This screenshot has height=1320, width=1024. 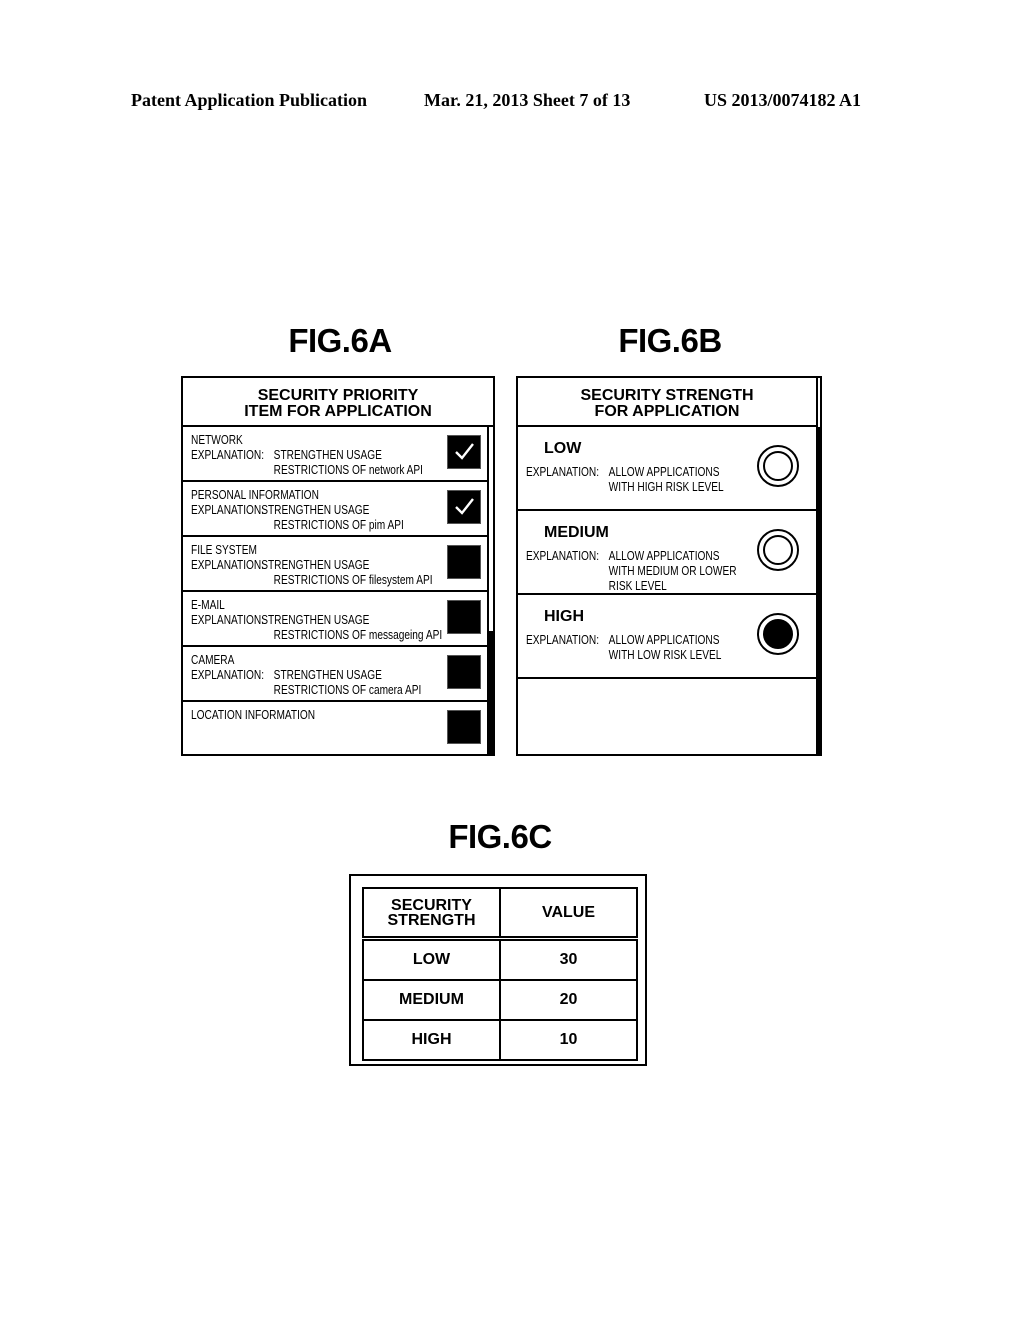 What do you see at coordinates (568, 914) in the screenshot?
I see `column-header-value: VALUE` at bounding box center [568, 914].